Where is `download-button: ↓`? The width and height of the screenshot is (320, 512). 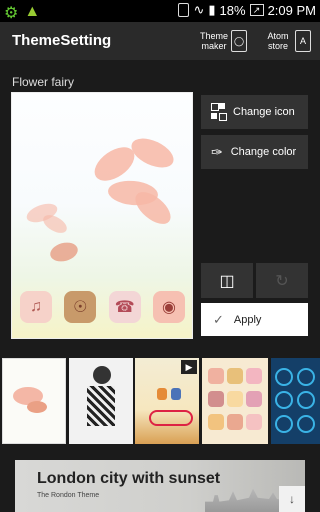
download-button: ↓ is located at coordinates (292, 499).